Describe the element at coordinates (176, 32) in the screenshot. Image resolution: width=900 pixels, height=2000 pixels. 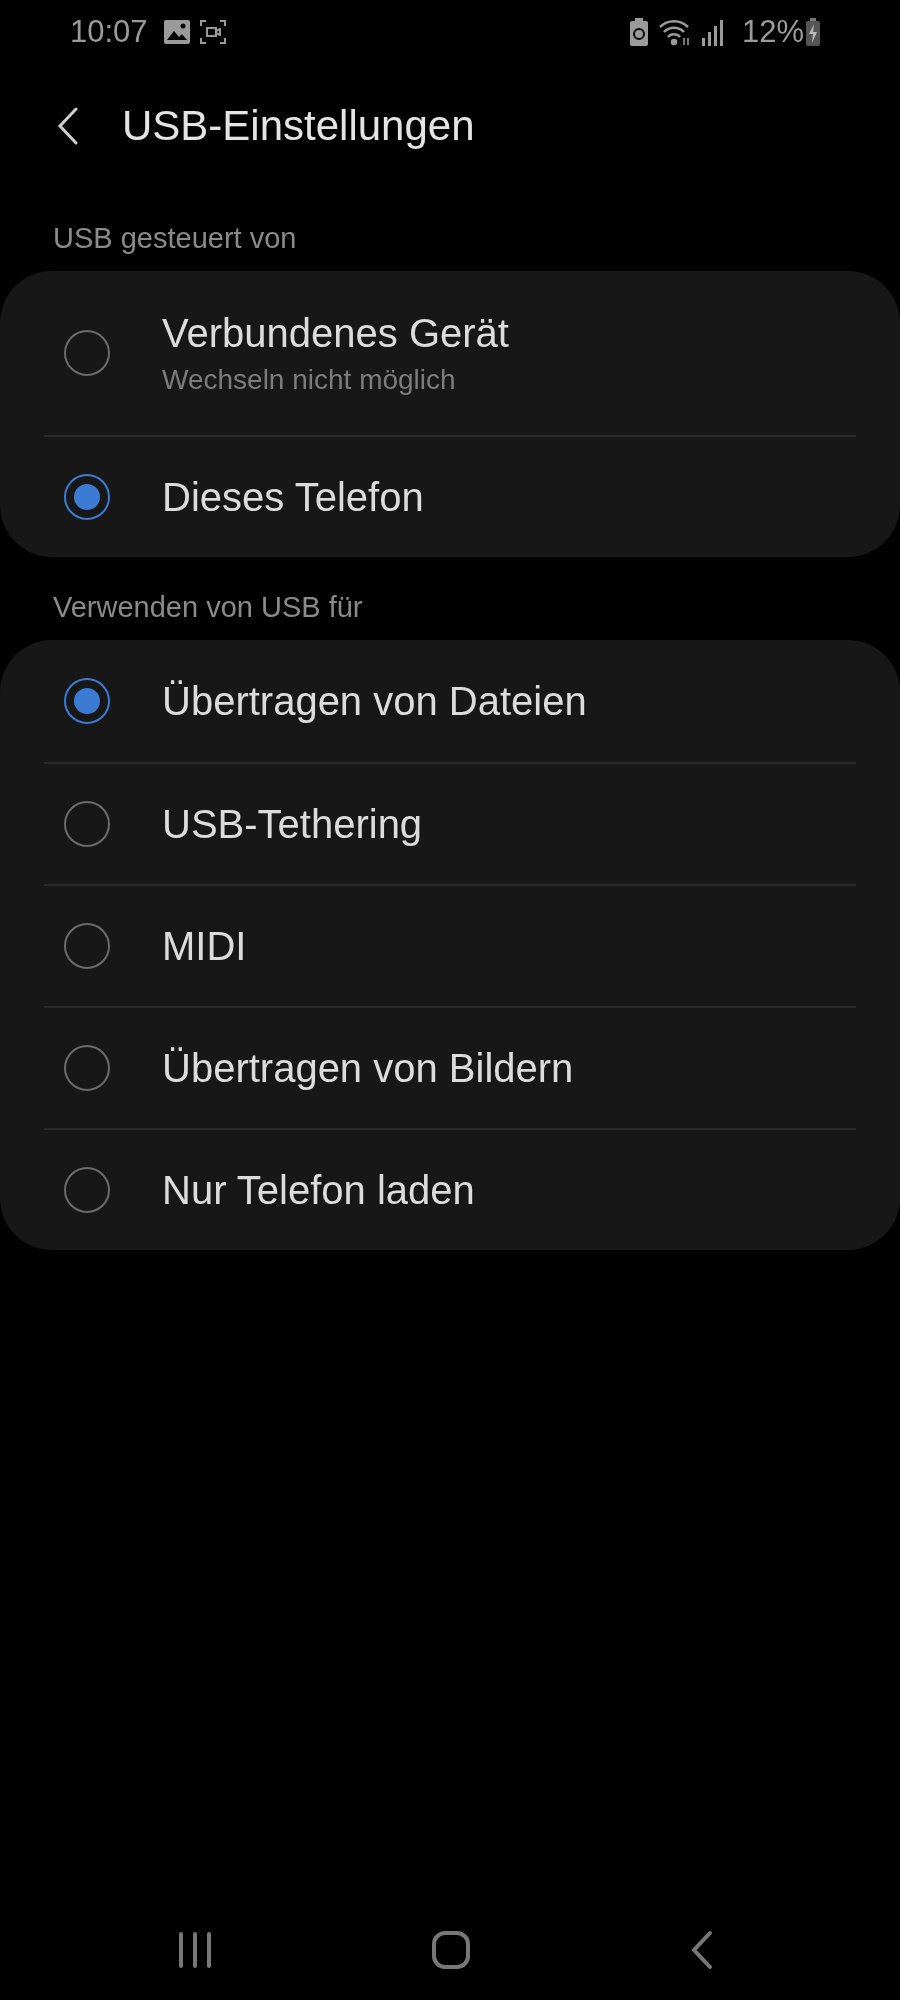
I see `image-icon` at that location.